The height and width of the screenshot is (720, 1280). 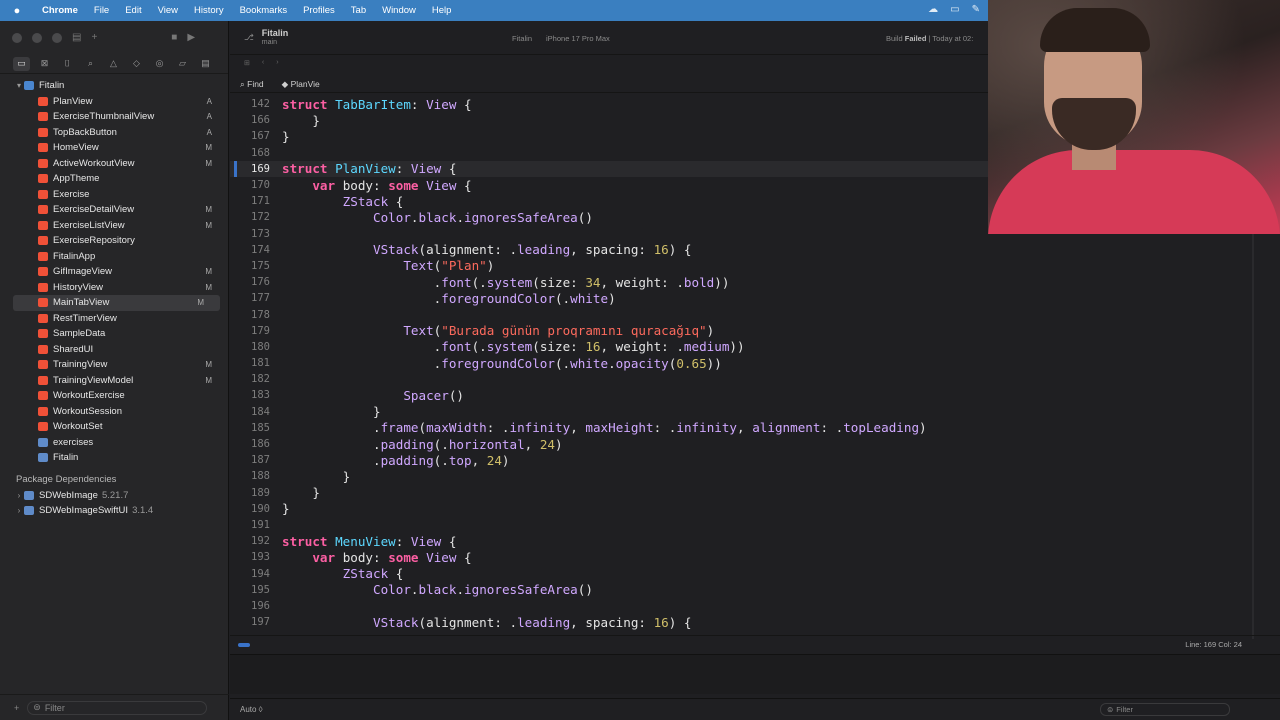 I want to click on project-title: Fitalin main, so click(x=275, y=38).